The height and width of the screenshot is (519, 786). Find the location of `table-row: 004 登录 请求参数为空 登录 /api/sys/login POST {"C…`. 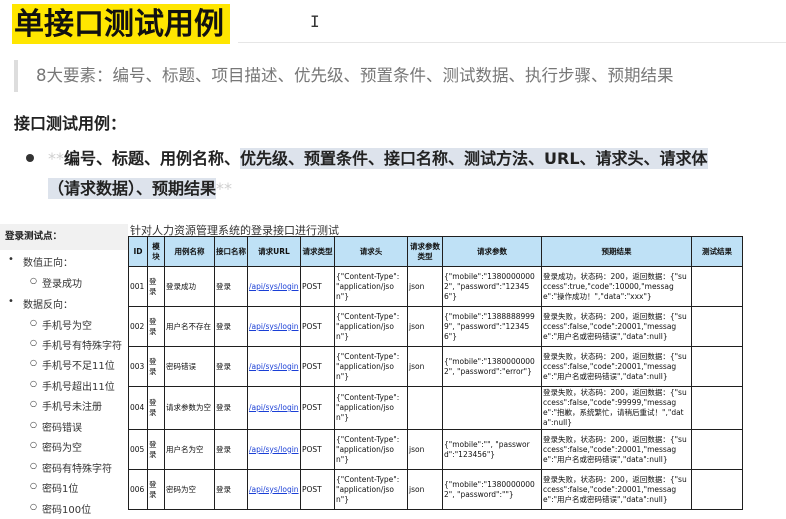

table-row: 004 登录 请求参数为空 登录 /api/sys/login POST {"C… is located at coordinates (435, 408).